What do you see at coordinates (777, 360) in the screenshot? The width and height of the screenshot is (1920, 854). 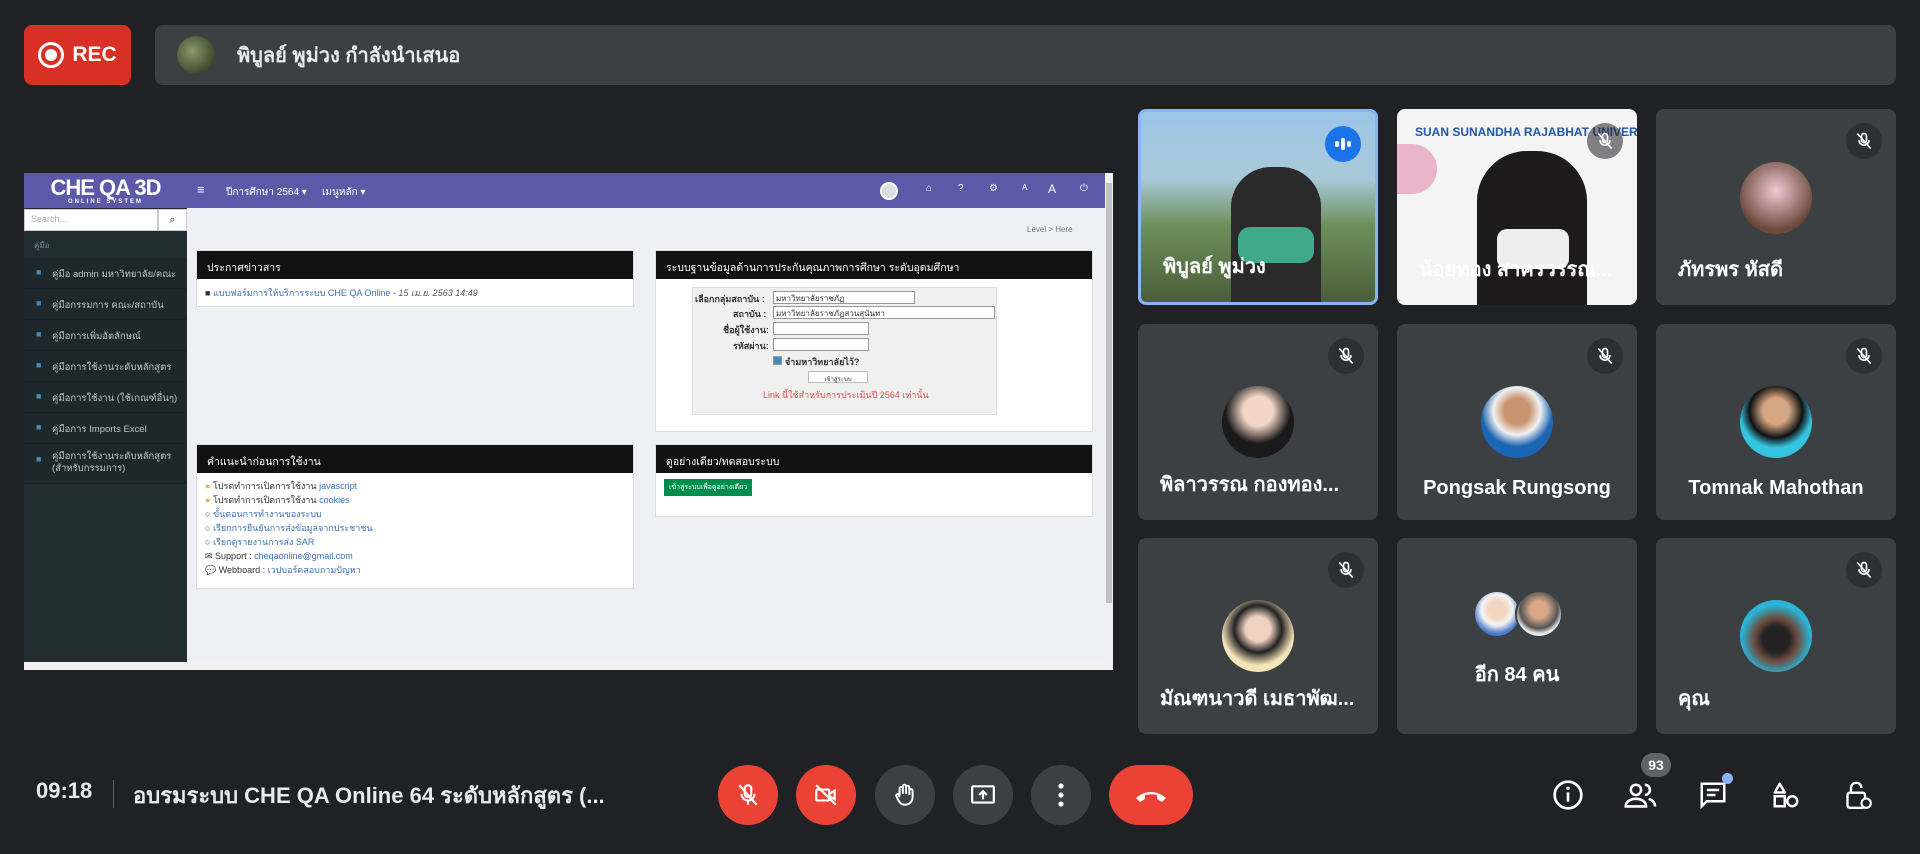 I see `remember-checkbox` at bounding box center [777, 360].